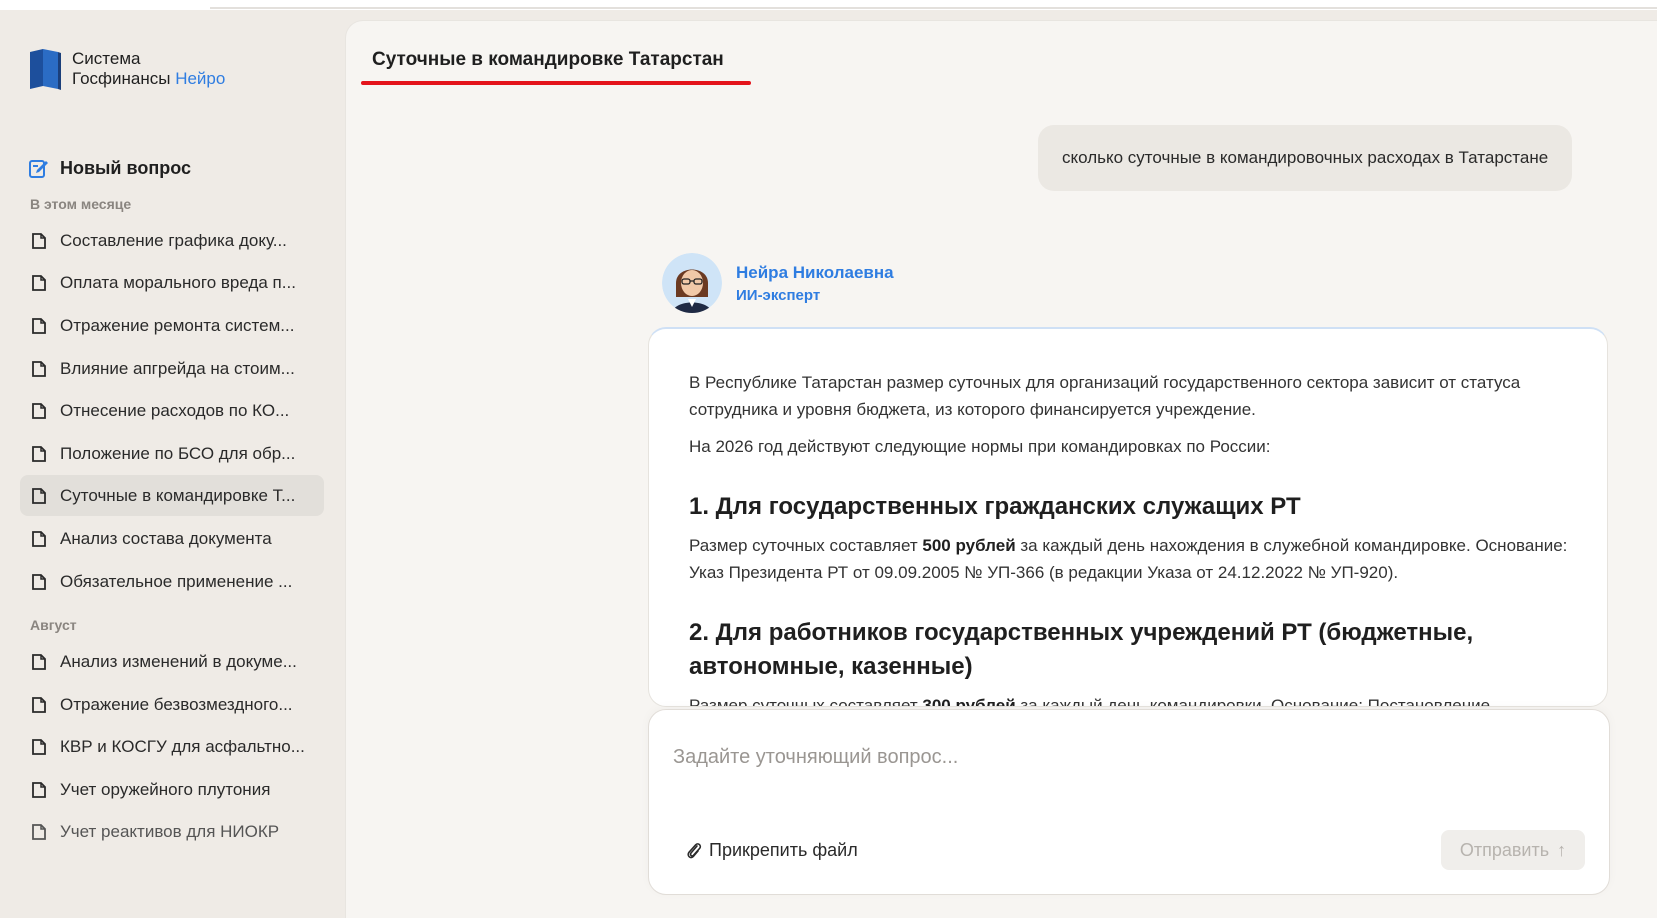 This screenshot has height=918, width=1657. What do you see at coordinates (121, 78) in the screenshot?
I see `brand-line2-main: Госфинансы` at bounding box center [121, 78].